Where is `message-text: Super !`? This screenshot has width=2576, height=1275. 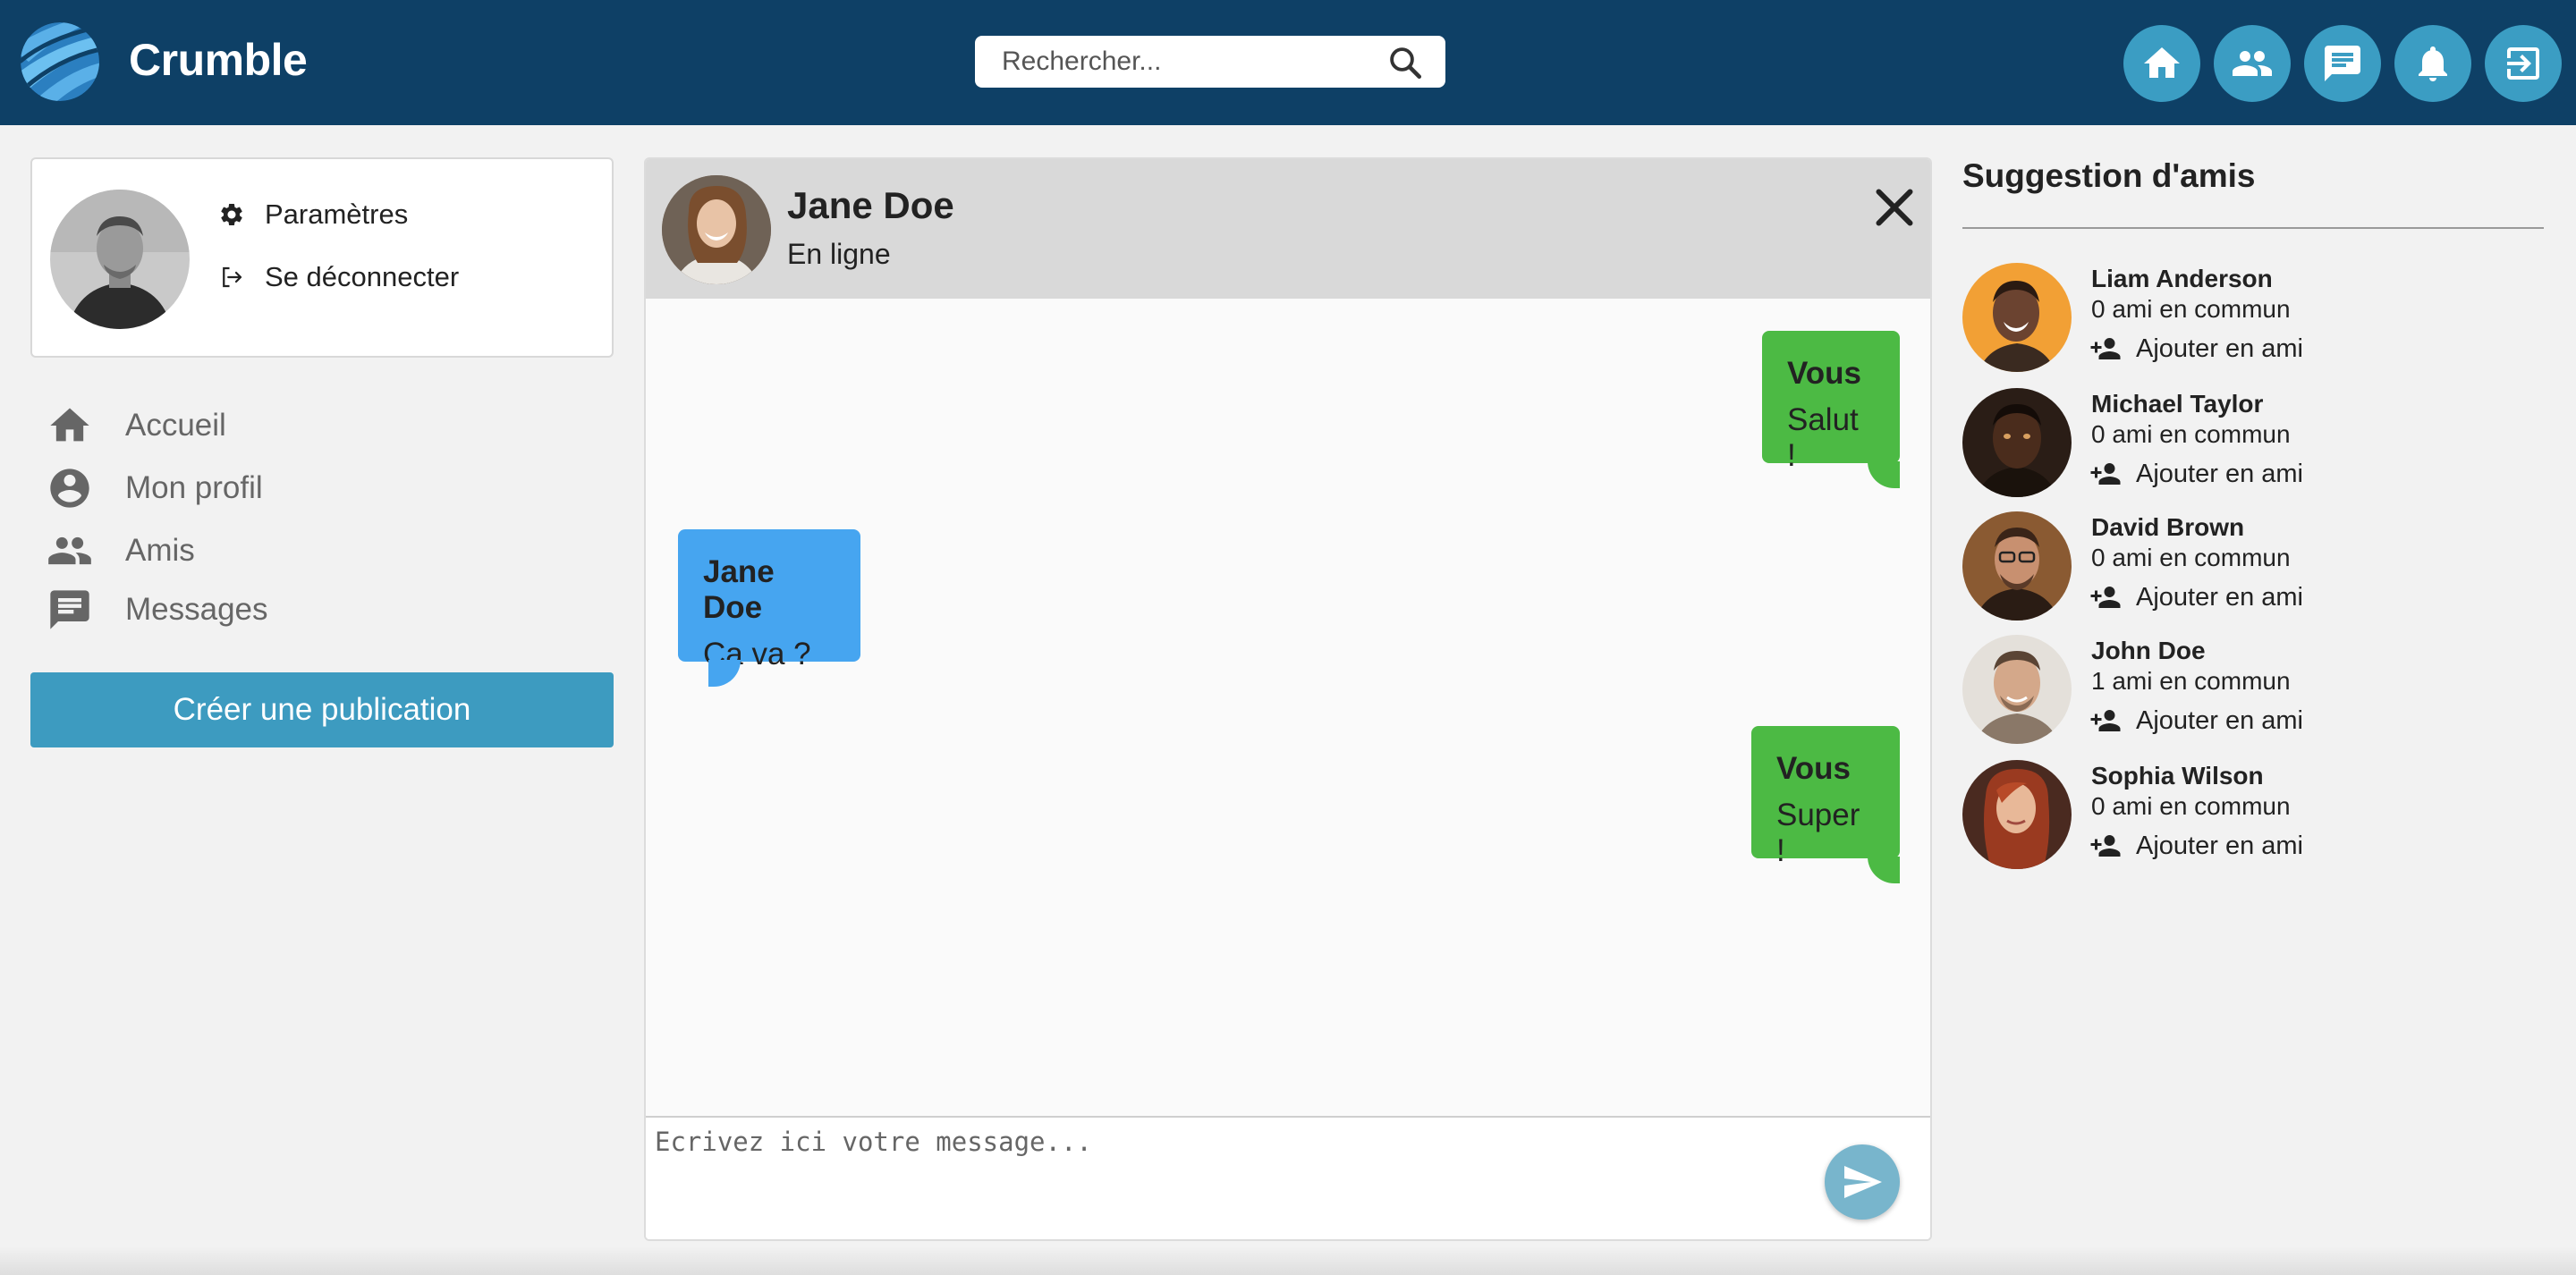 message-text: Super ! is located at coordinates (1818, 833).